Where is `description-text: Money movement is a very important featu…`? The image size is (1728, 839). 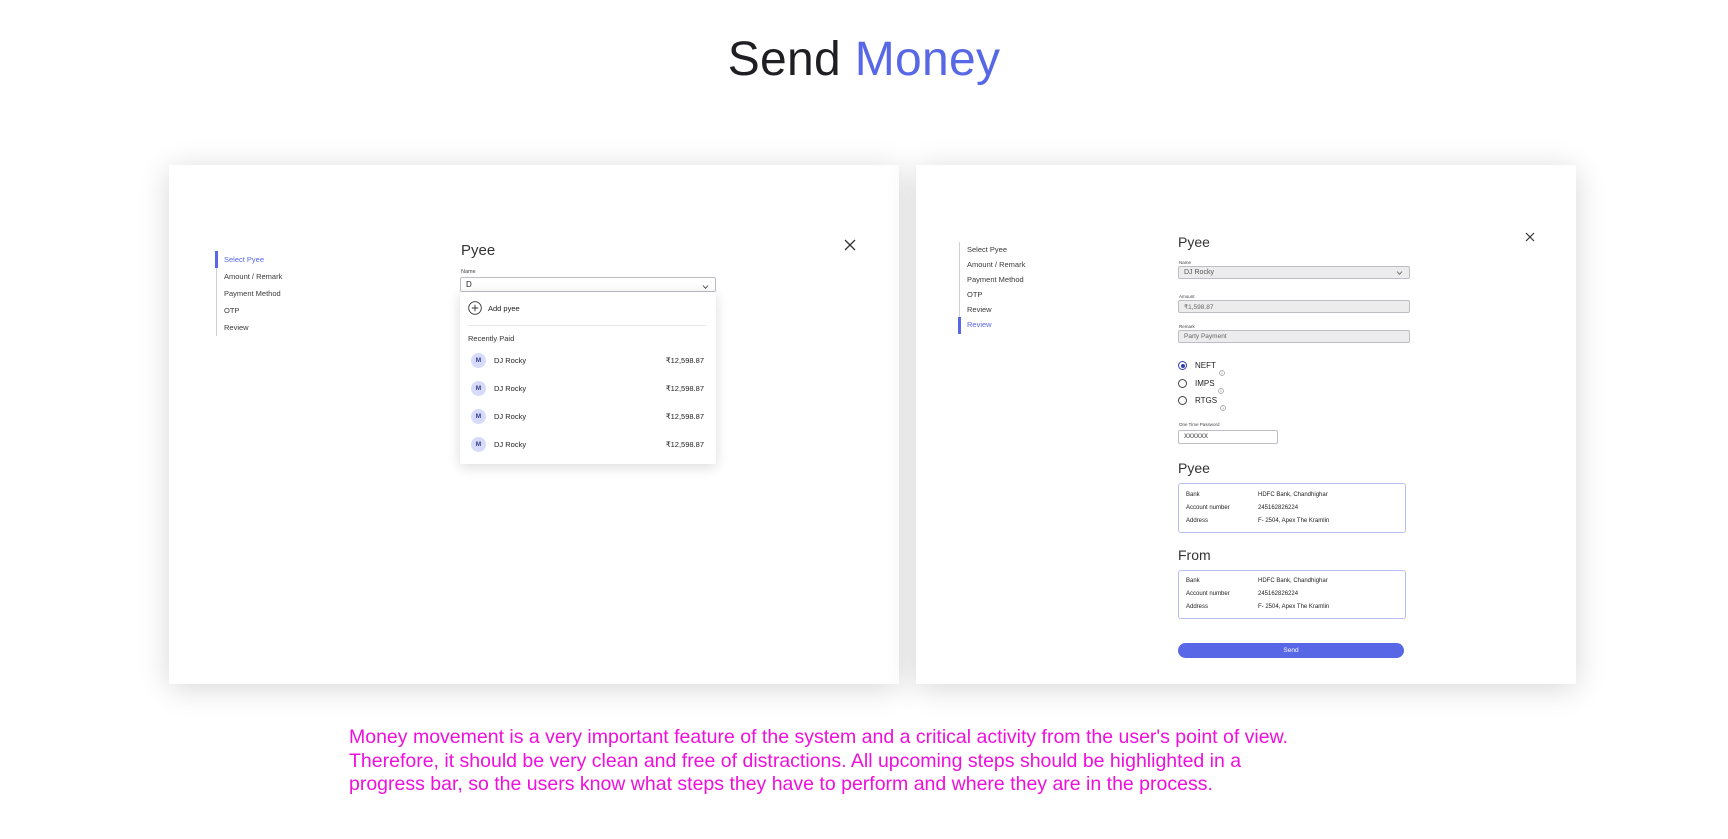
description-text: Money movement is a very important featu… is located at coordinates (899, 761).